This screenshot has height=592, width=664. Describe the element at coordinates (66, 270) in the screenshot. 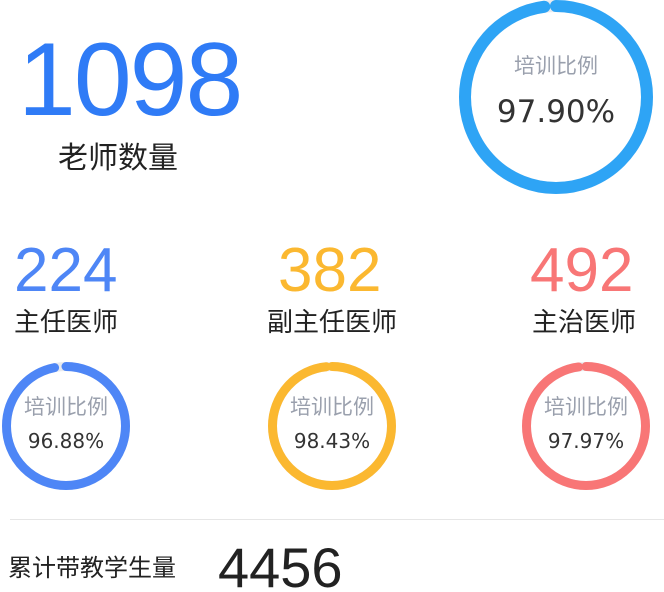

I see `chief-physician-count: 224` at that location.